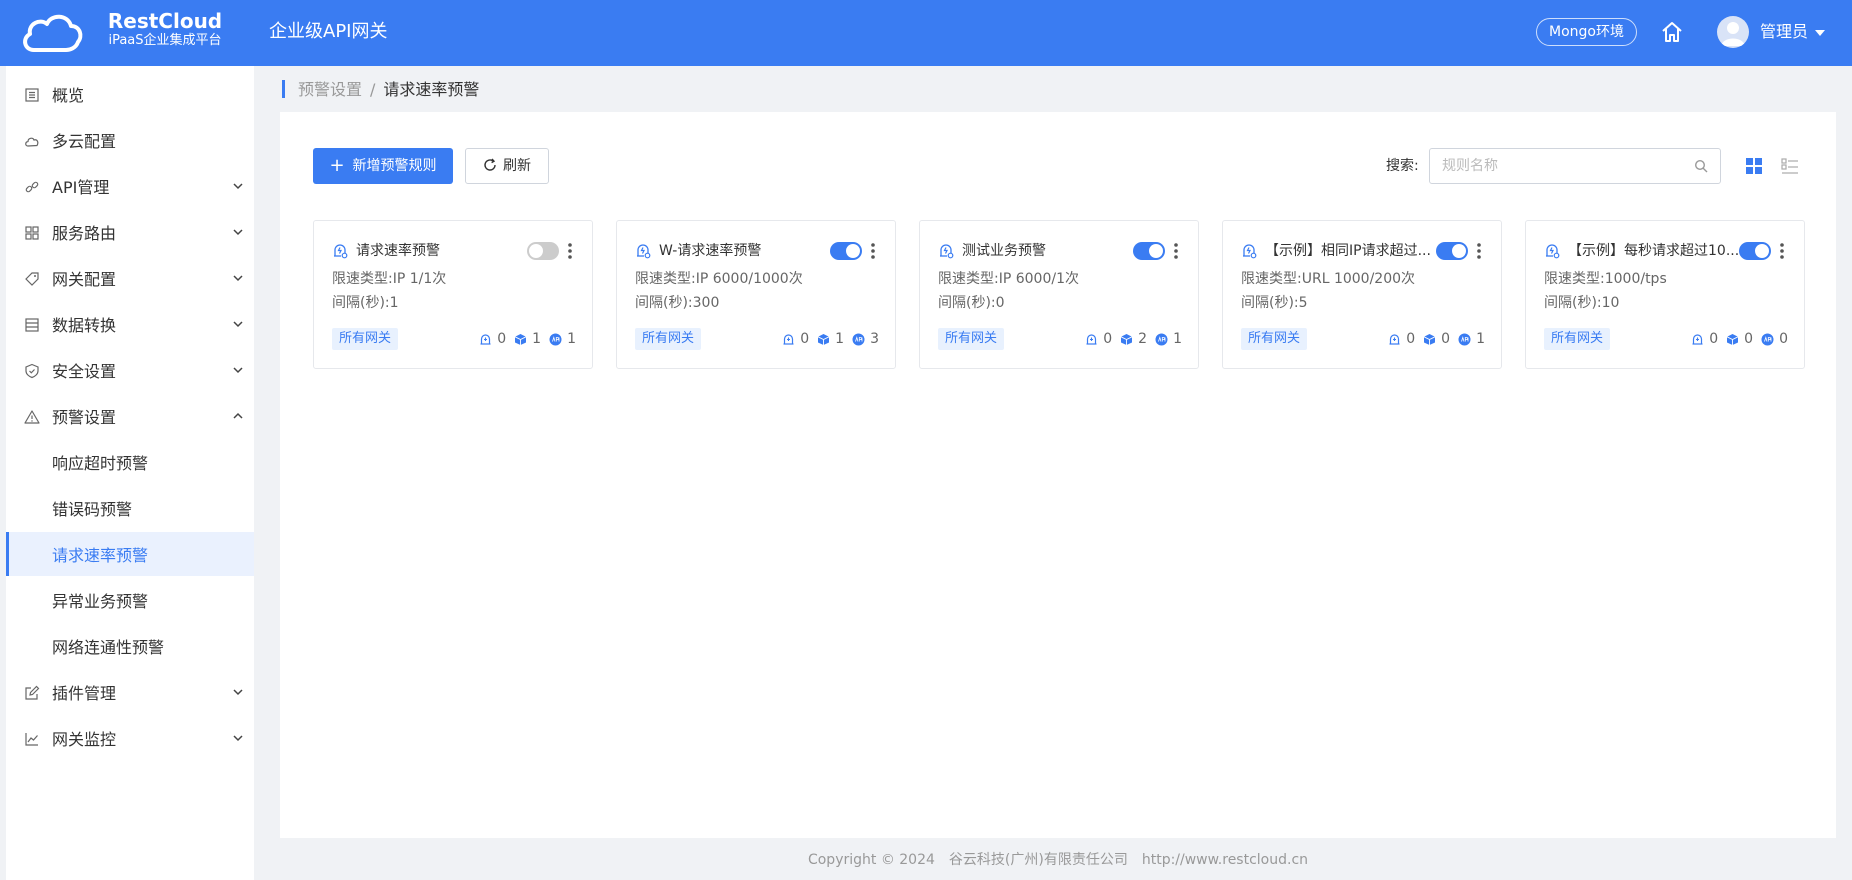 The image size is (1852, 880). What do you see at coordinates (84, 141) in the screenshot?
I see `sidebar-item-label: 多云配置` at bounding box center [84, 141].